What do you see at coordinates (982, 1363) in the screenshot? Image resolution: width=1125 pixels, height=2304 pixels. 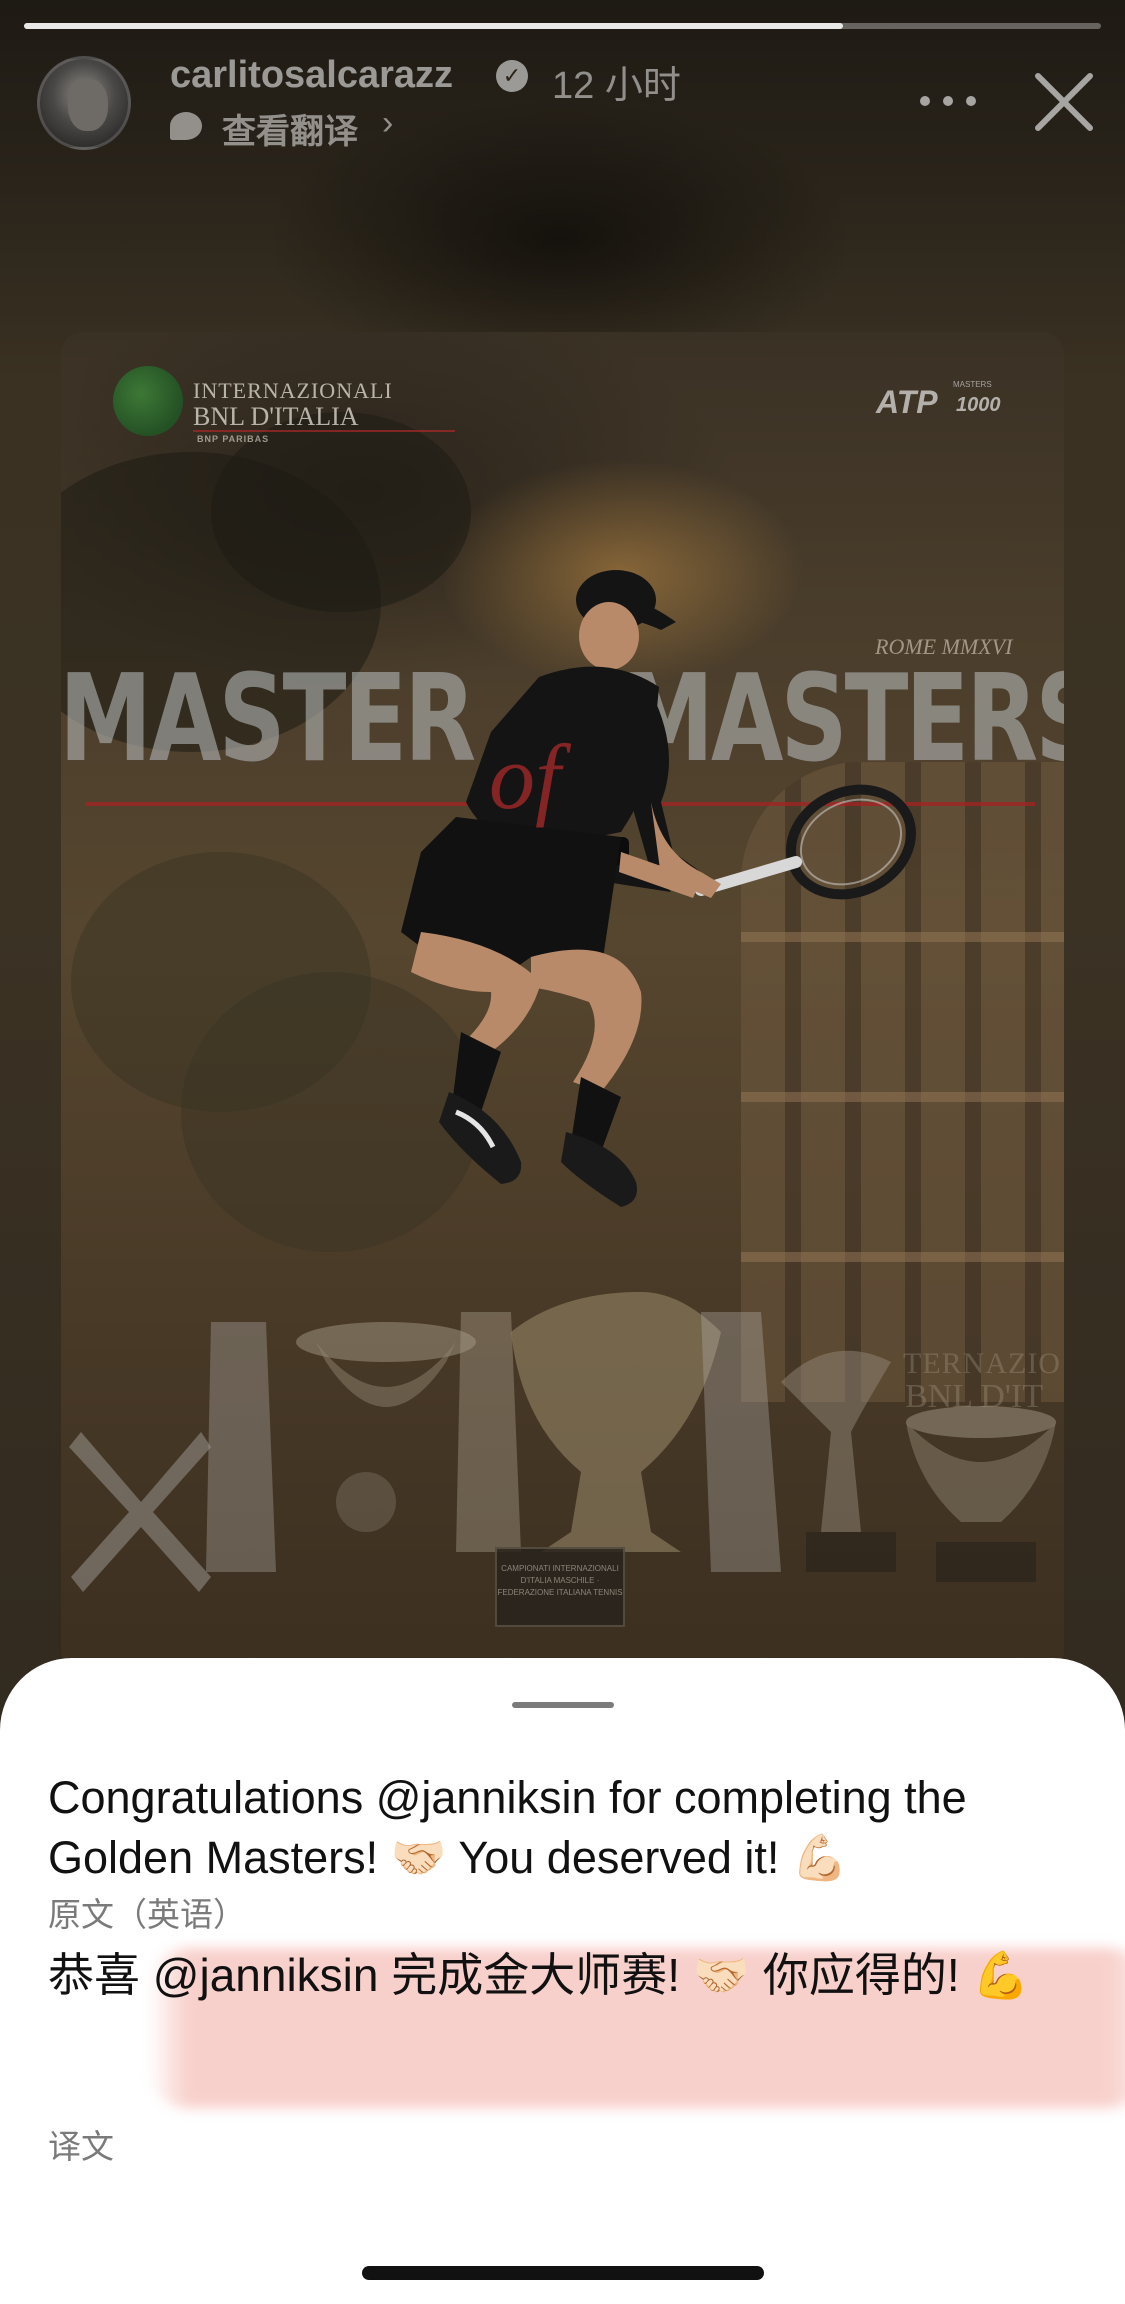 I see `poster-watermark-line1: TERNAZIO` at bounding box center [982, 1363].